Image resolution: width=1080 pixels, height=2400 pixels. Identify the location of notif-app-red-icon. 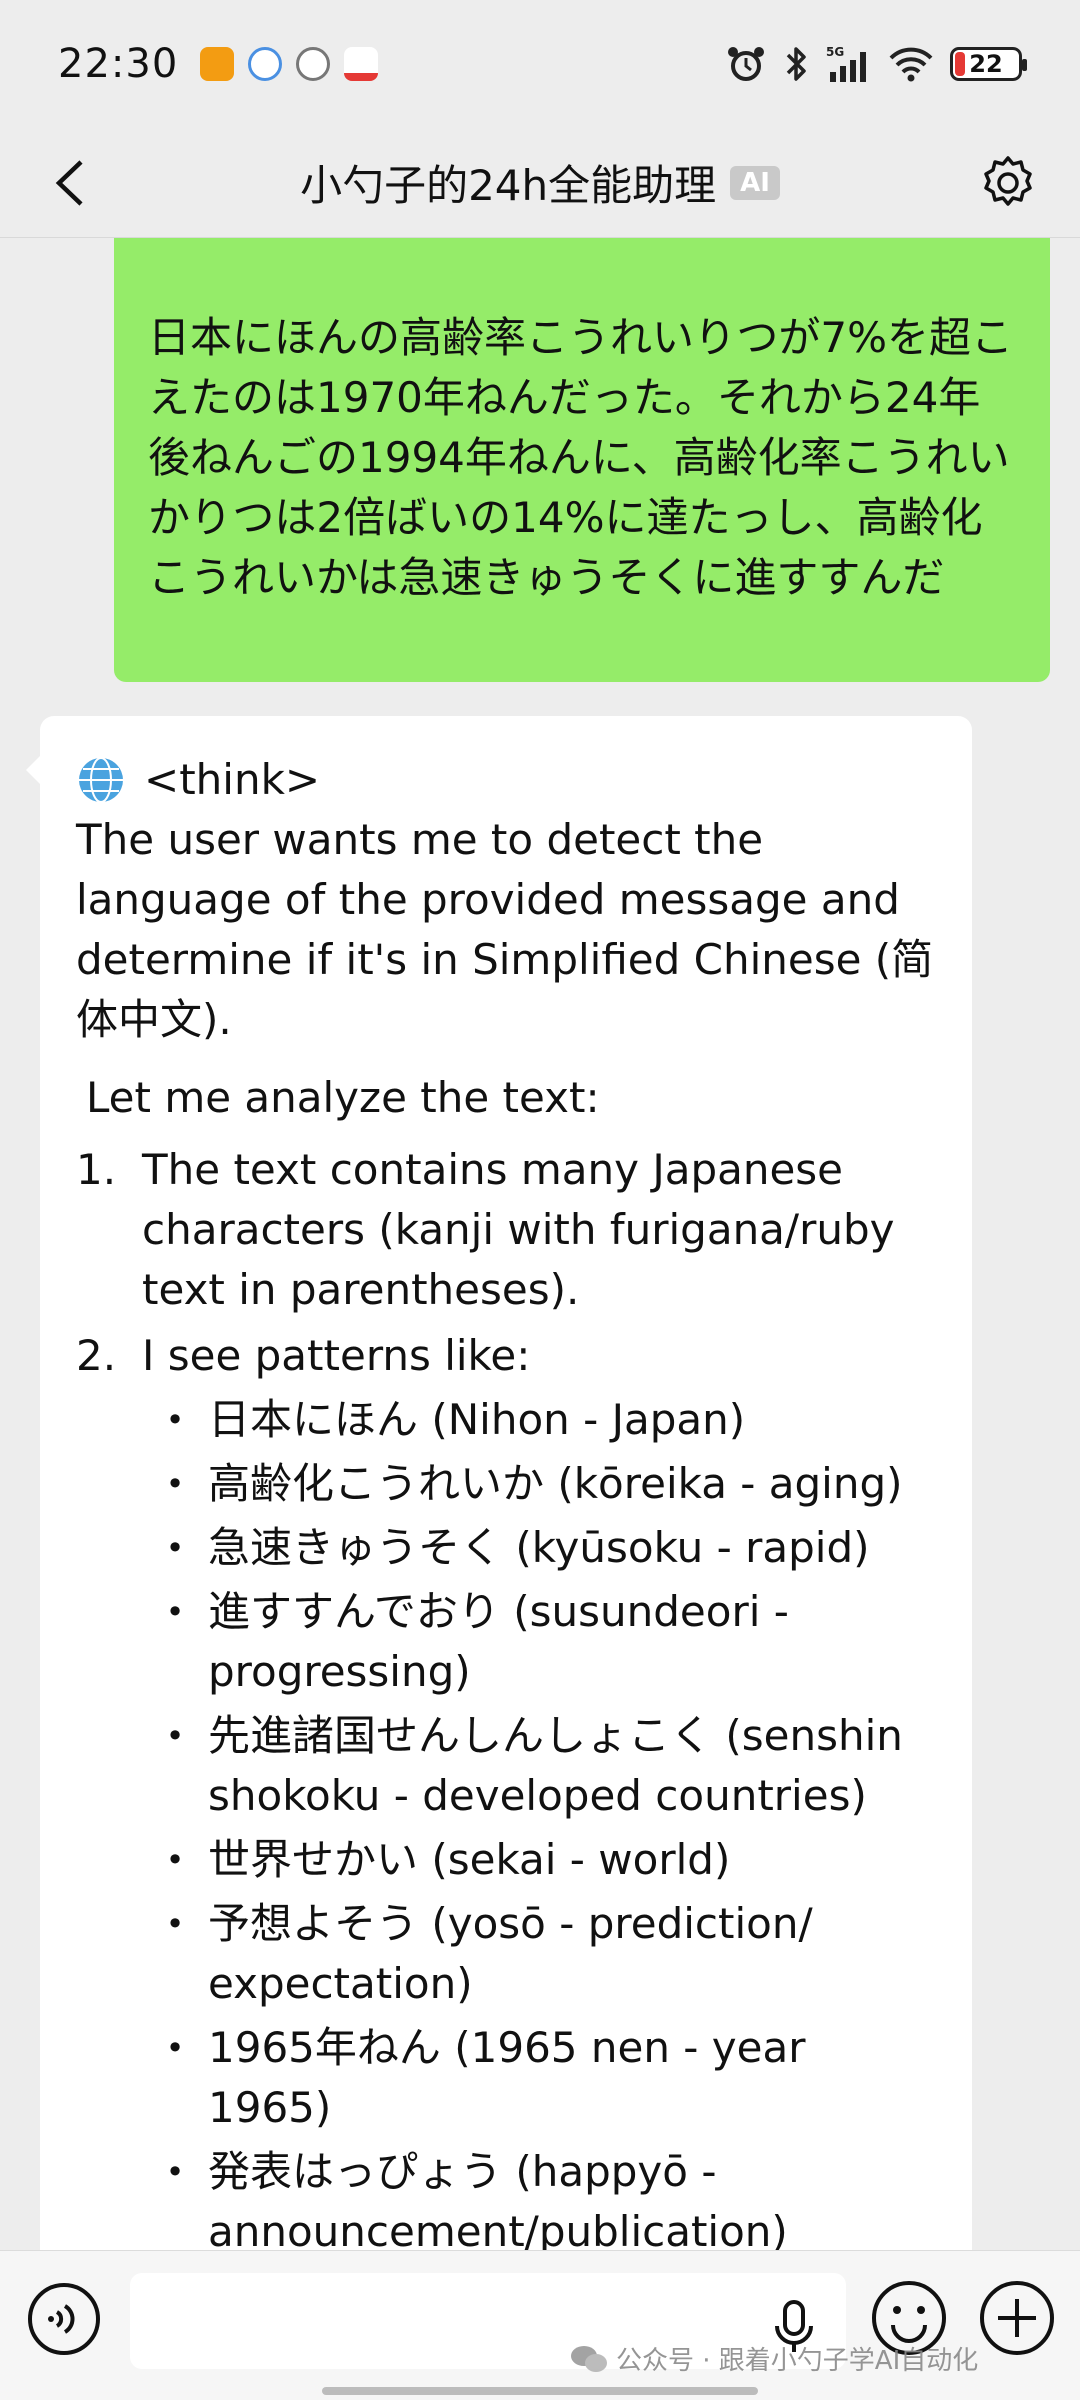
(361, 64).